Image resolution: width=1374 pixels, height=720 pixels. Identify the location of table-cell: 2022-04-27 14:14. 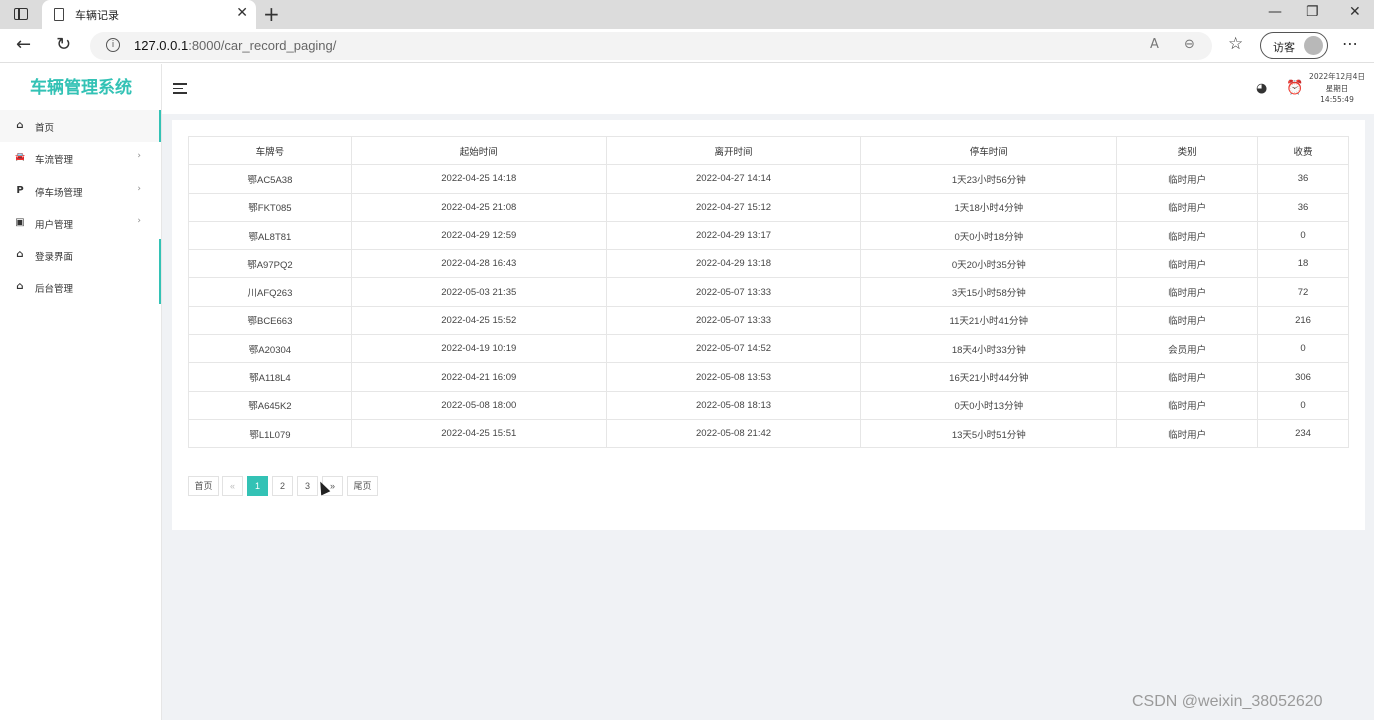
(733, 179).